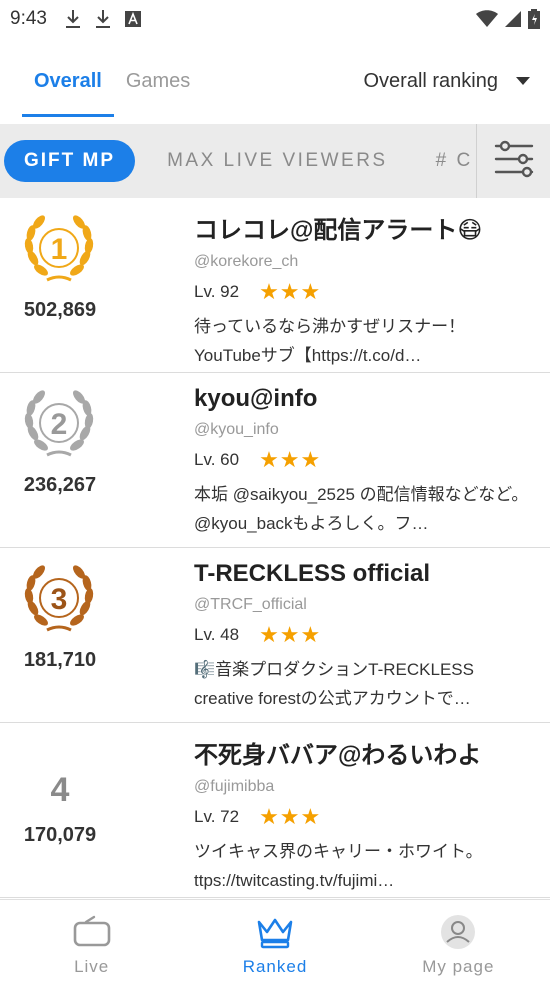 Image resolution: width=550 pixels, height=983 pixels. I want to click on user-level: Lv. 72, so click(217, 816).